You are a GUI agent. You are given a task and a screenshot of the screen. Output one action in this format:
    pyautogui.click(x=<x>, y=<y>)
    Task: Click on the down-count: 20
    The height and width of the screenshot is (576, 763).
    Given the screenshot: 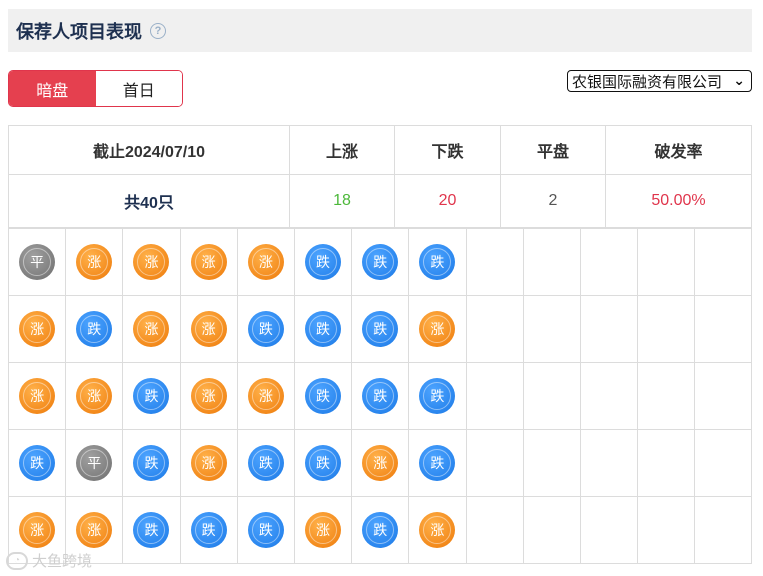 What is the action you would take?
    pyautogui.click(x=447, y=201)
    